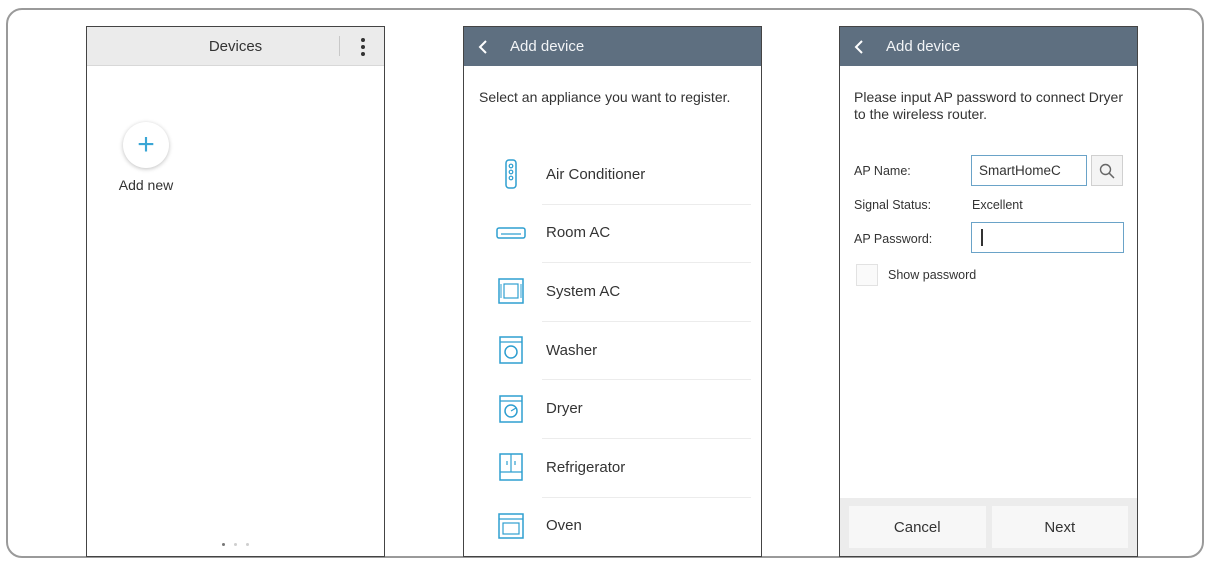 This screenshot has height=564, width=1209. What do you see at coordinates (932, 275) in the screenshot?
I see `show-password-label: Show password` at bounding box center [932, 275].